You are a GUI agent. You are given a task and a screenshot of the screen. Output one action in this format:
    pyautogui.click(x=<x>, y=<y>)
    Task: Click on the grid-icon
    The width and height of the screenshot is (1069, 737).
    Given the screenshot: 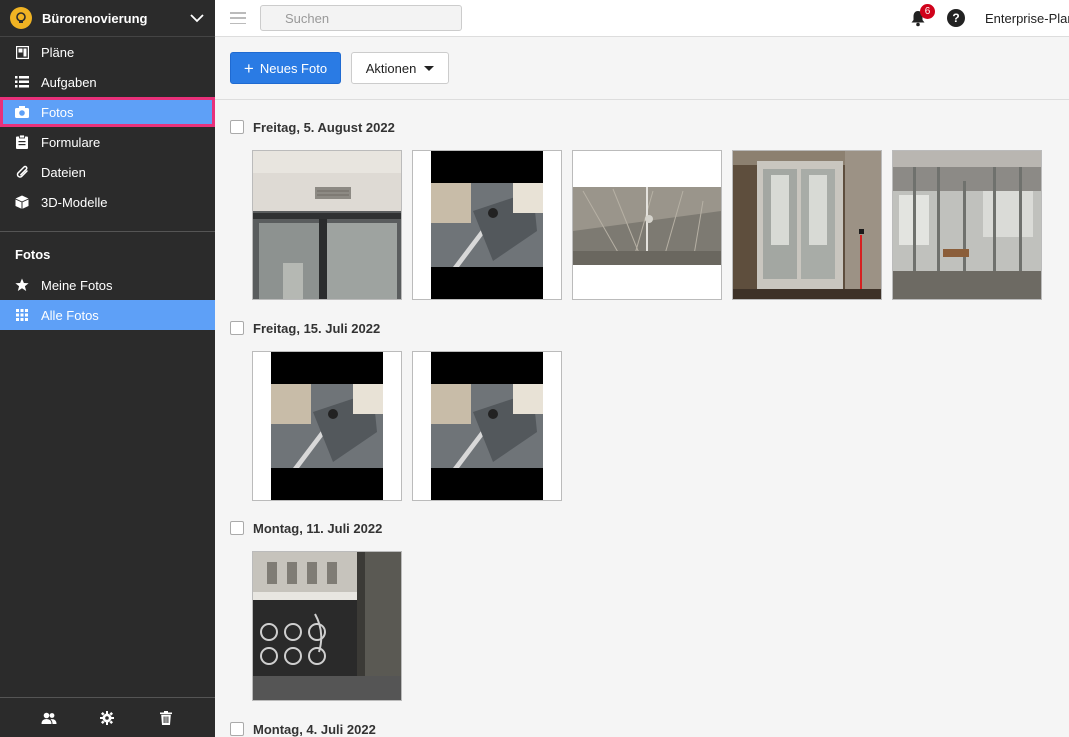 What is the action you would take?
    pyautogui.click(x=22, y=315)
    